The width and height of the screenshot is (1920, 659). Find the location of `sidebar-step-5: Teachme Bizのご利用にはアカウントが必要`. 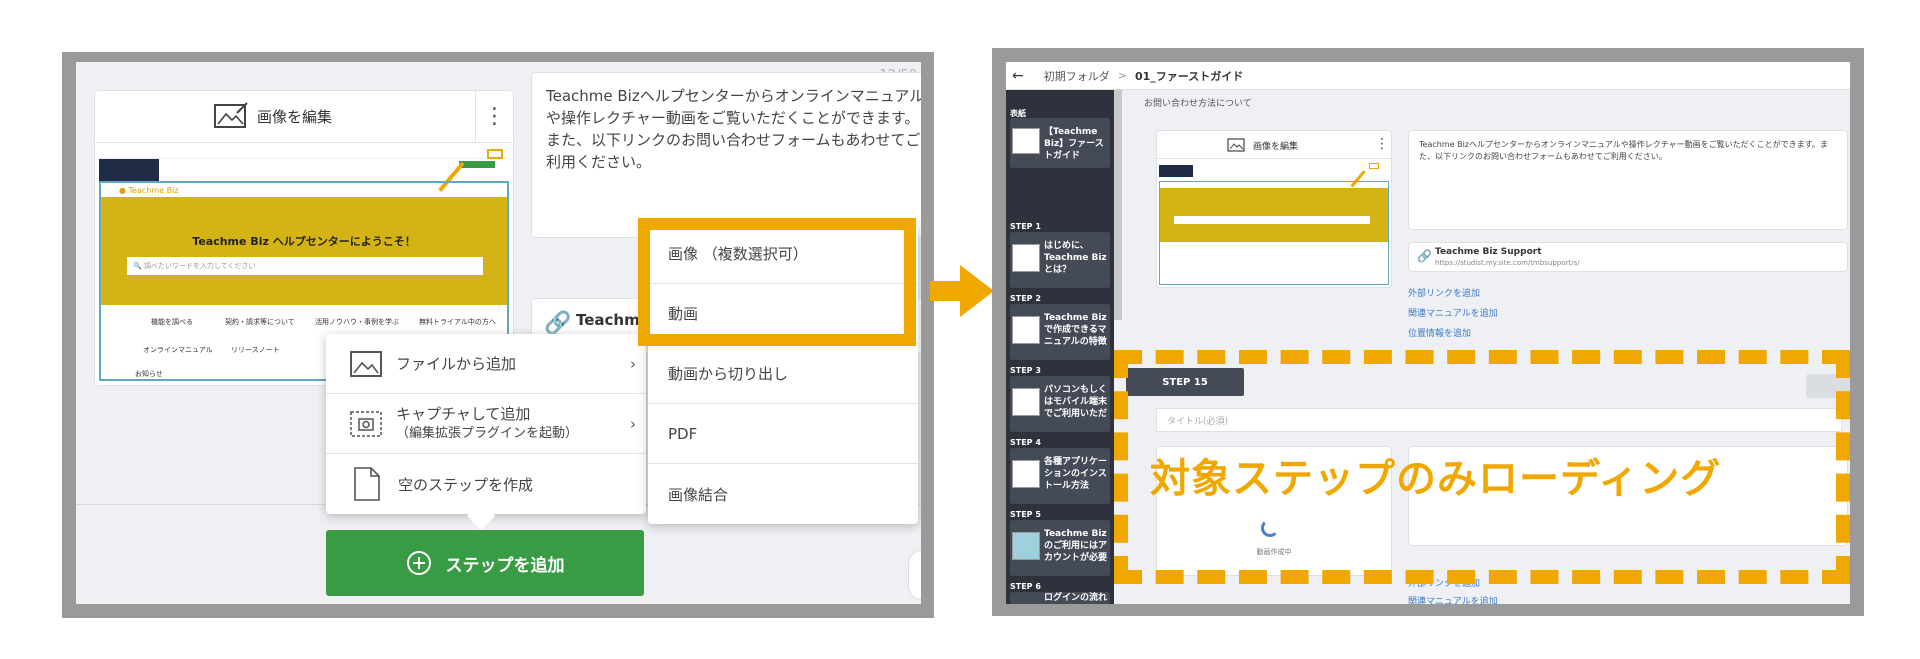

sidebar-step-5: Teachme Bizのご利用にはアカウントが必要 is located at coordinates (1060, 548).